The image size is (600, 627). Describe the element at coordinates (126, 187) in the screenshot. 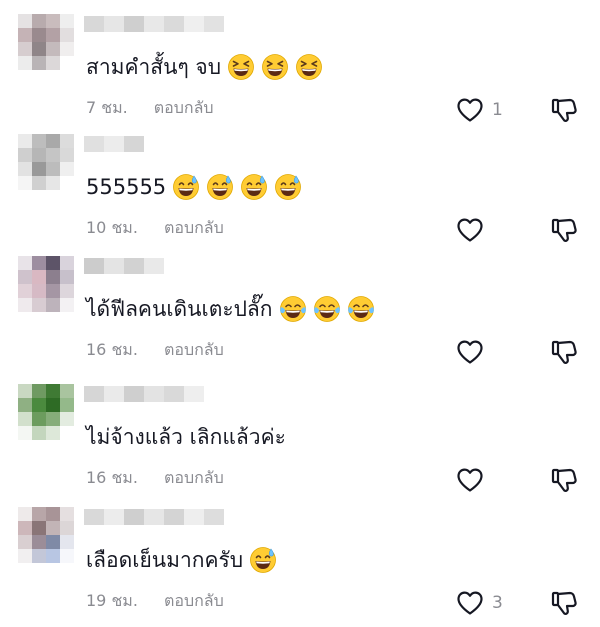

I see `comment-text: 555555` at that location.